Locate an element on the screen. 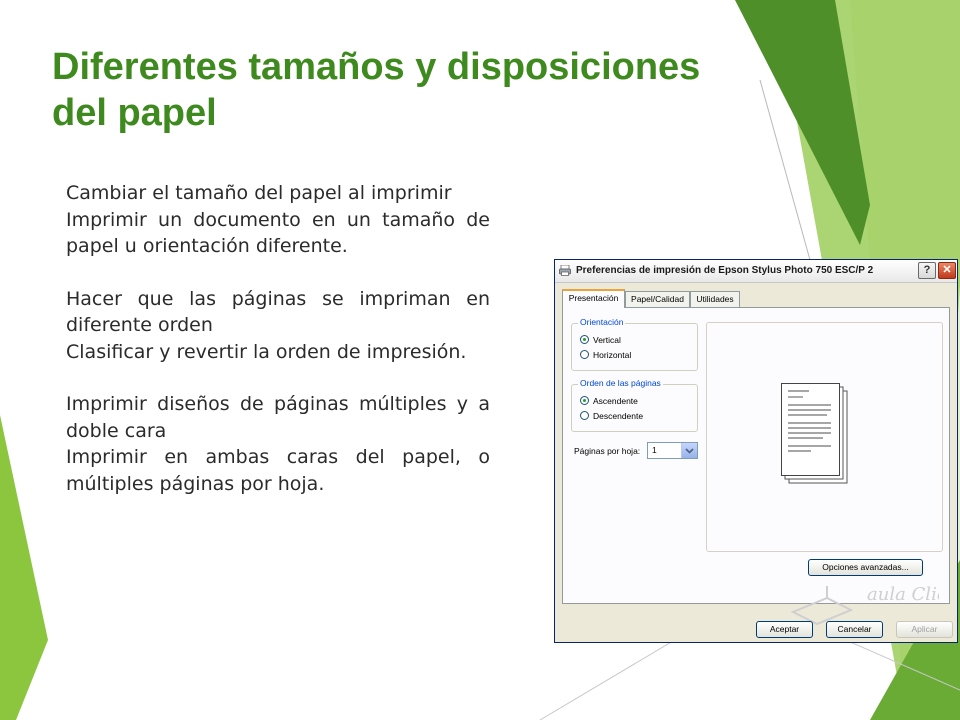 This screenshot has width=960, height=720. radio-horizontal-label: Horizontal is located at coordinates (612, 355).